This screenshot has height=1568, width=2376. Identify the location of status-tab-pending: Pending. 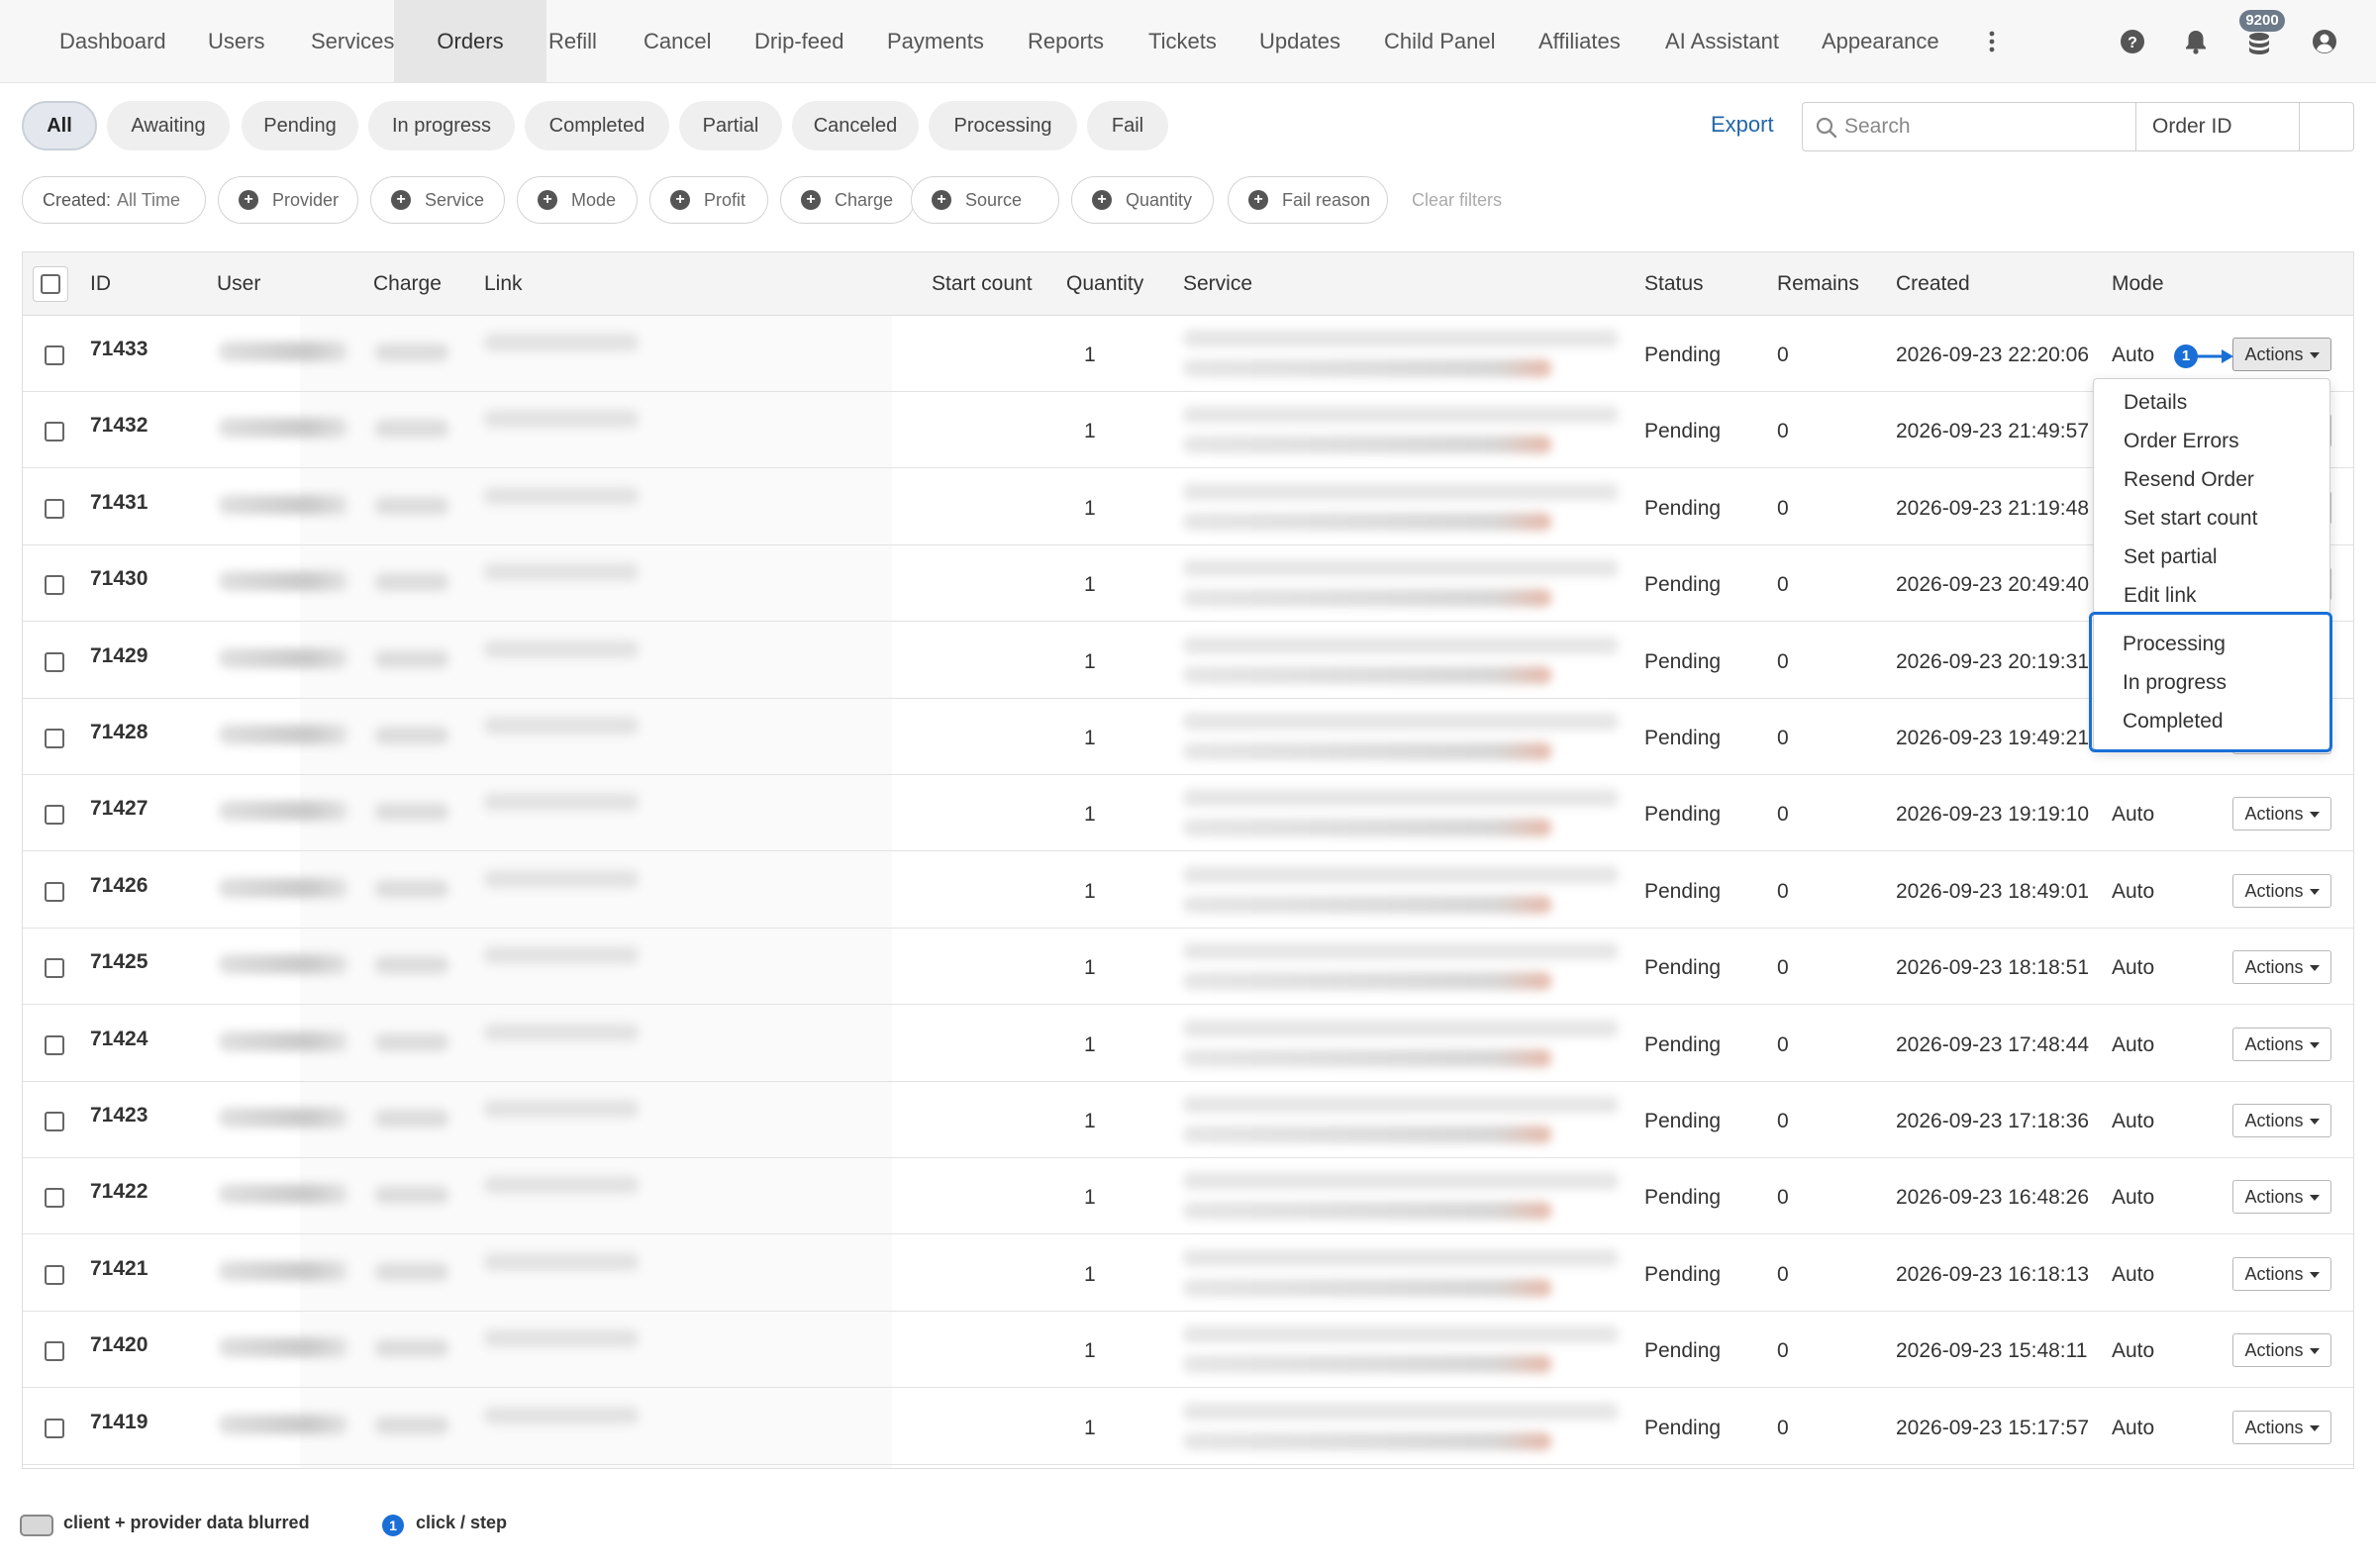
(300, 125).